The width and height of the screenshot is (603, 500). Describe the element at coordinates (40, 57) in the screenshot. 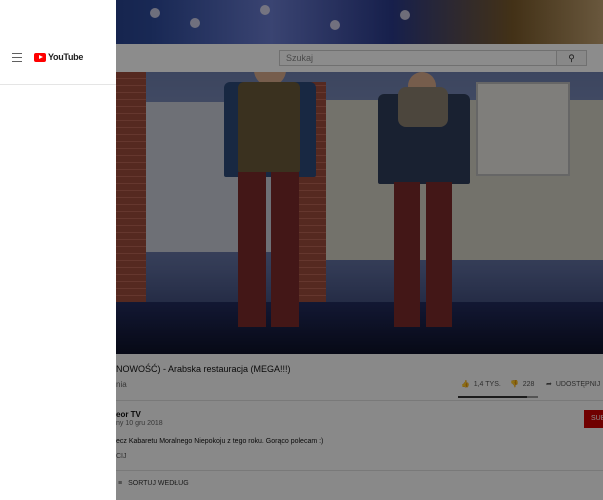

I see `youtube-play-icon` at that location.